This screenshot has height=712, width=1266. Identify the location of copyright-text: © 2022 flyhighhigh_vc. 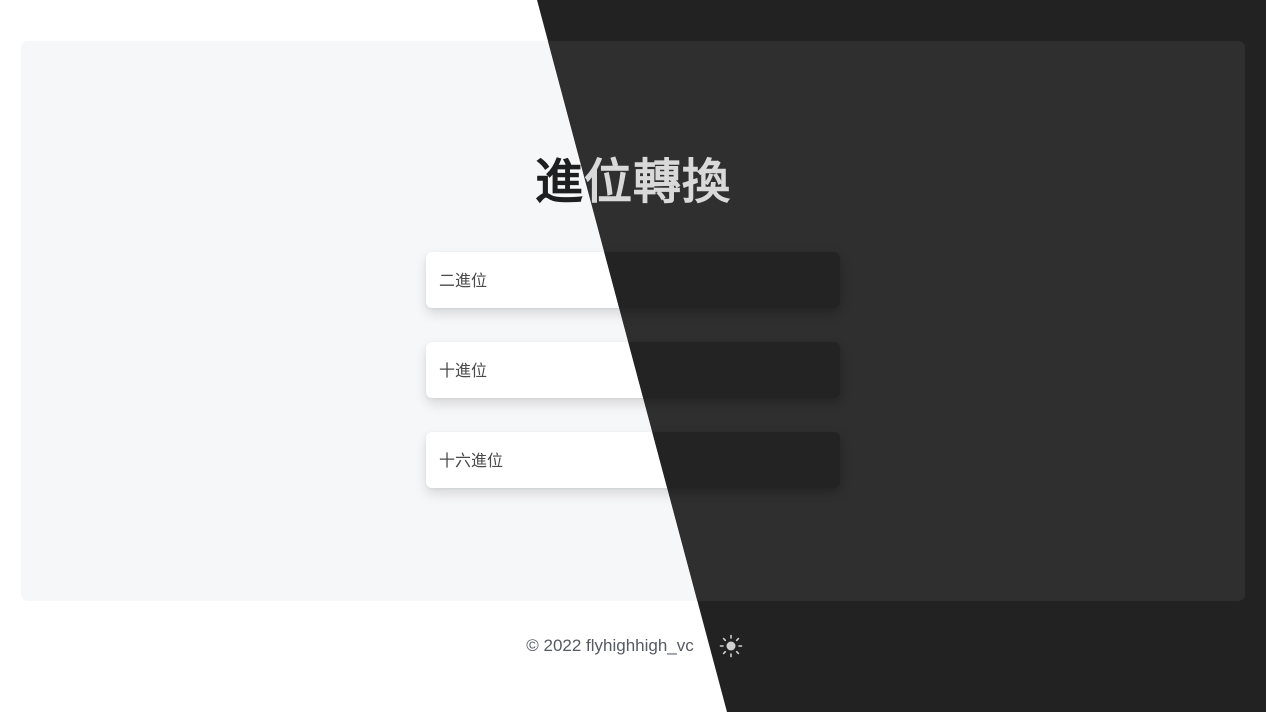
(610, 645).